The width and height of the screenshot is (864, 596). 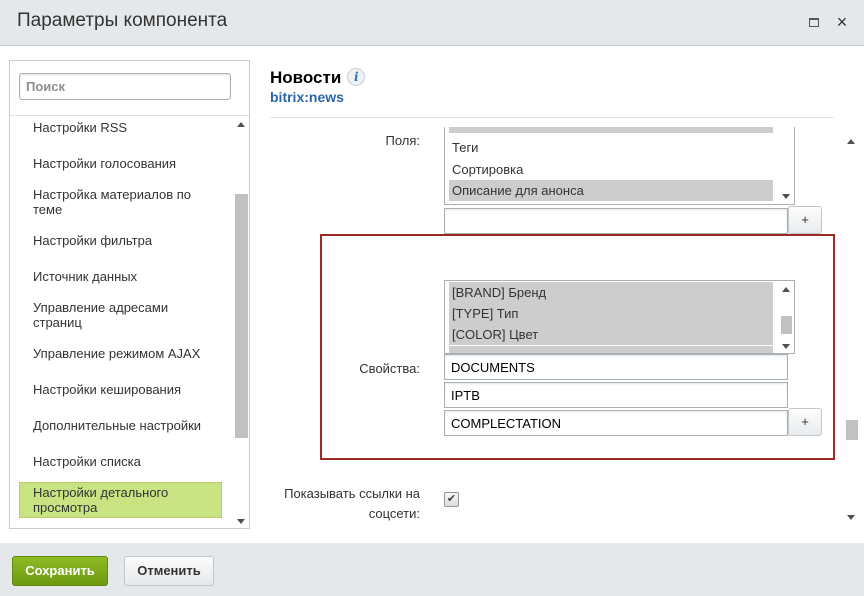 I want to click on header-divider, so click(x=552, y=117).